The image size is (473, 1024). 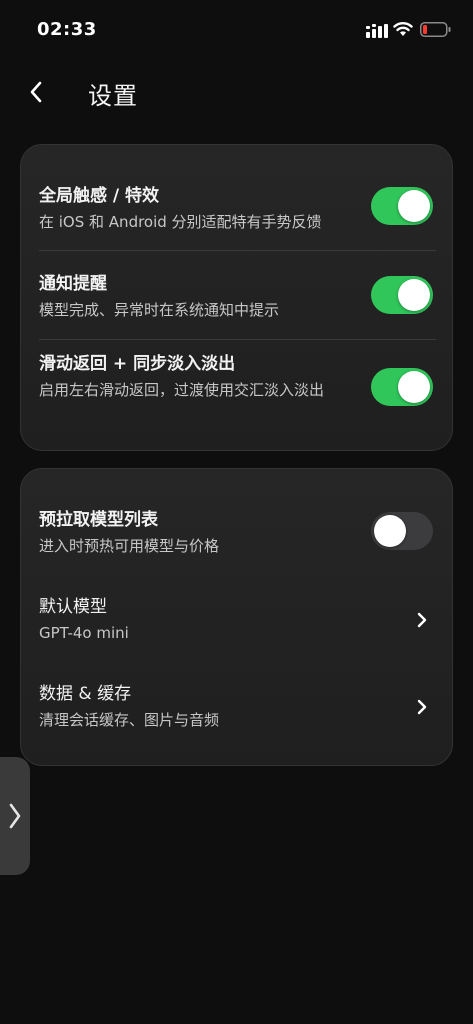 What do you see at coordinates (237, 707) in the screenshot?
I see `setting-row-data-cache: 数据 & 缓存 清理会话缓存、图片与音频` at bounding box center [237, 707].